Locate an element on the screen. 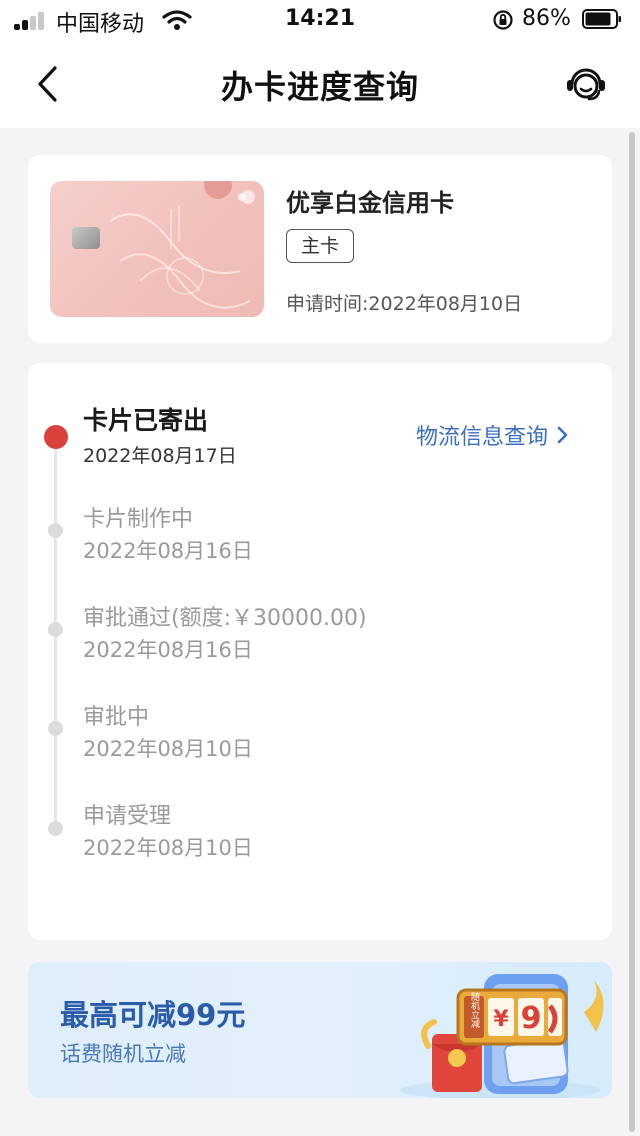  promo-title: 最高可减99元 is located at coordinates (153, 1015).